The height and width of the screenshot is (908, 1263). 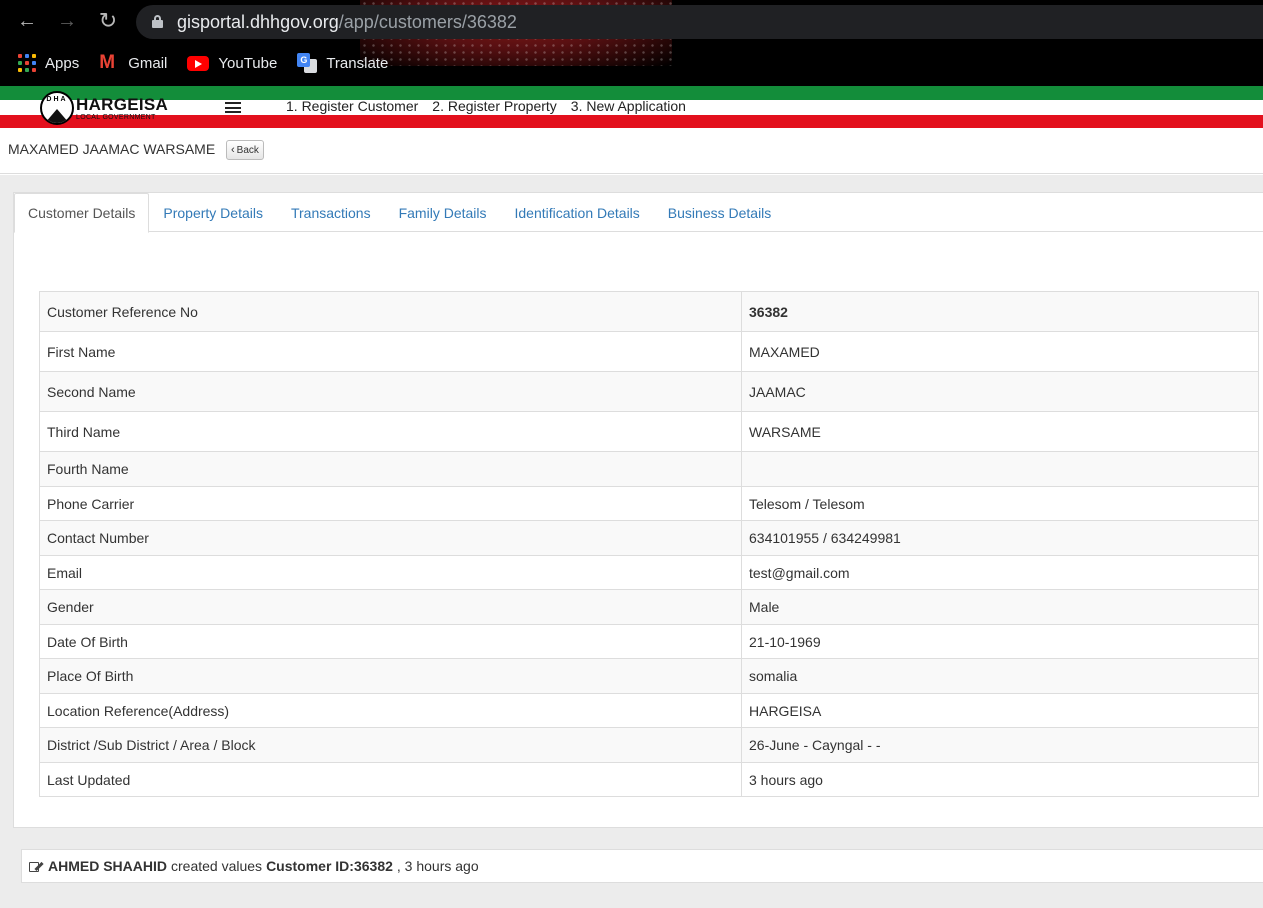 I want to click on field-value: test@gmail.com, so click(x=1000, y=572).